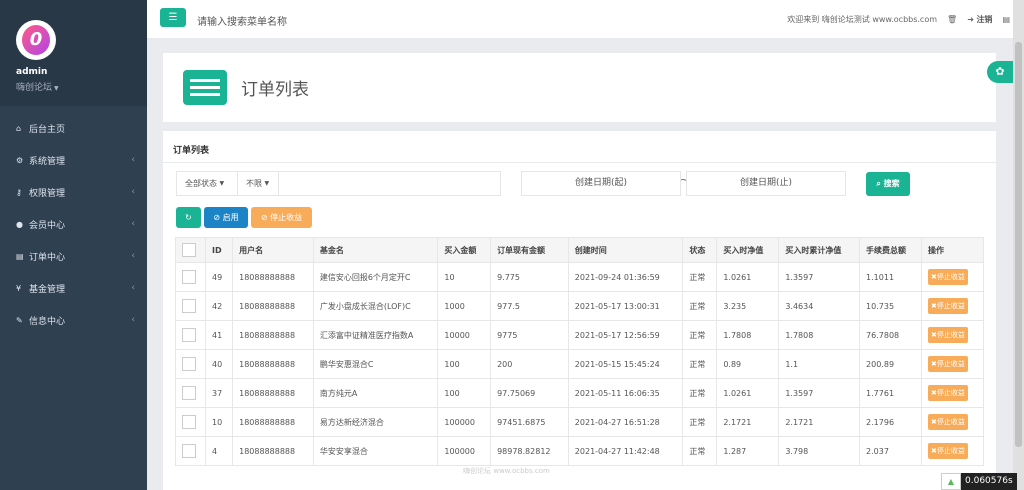 This screenshot has width=1024, height=490. What do you see at coordinates (73, 160) in the screenshot?
I see `sidebar-item-1: ⚙ 系统管理 ‹` at bounding box center [73, 160].